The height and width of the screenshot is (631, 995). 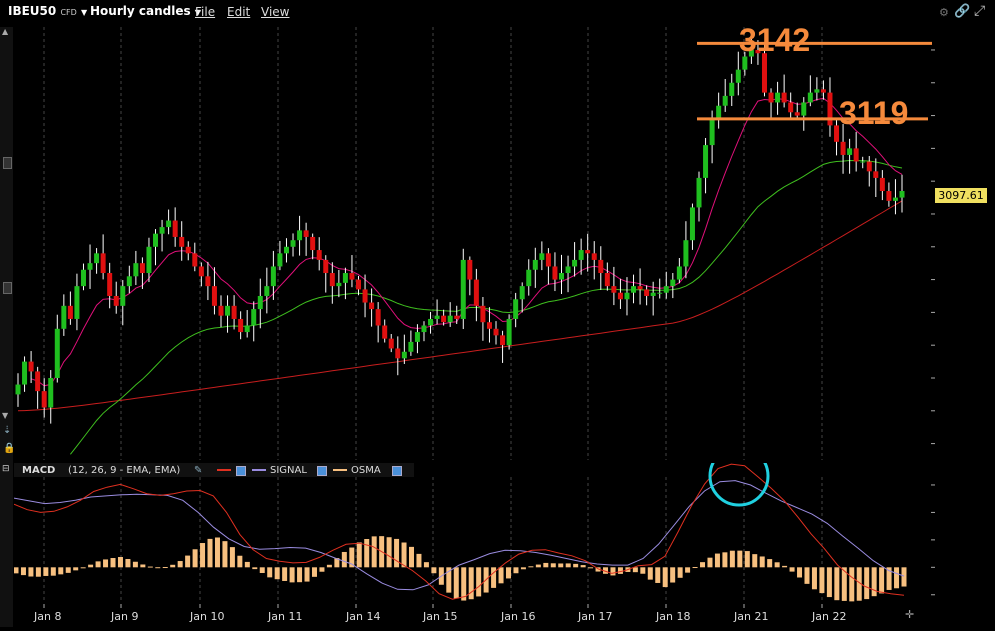 I want to click on macd-visible-checkbox, so click(x=241, y=471).